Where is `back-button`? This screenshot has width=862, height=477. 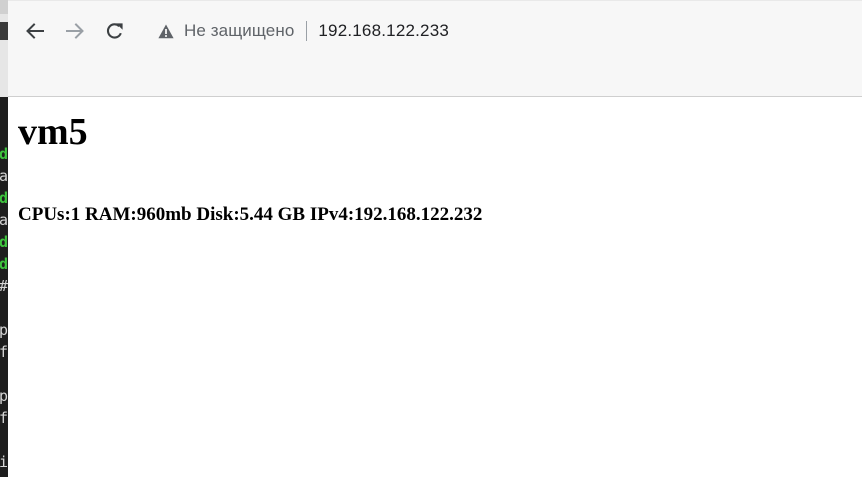 back-button is located at coordinates (35, 31).